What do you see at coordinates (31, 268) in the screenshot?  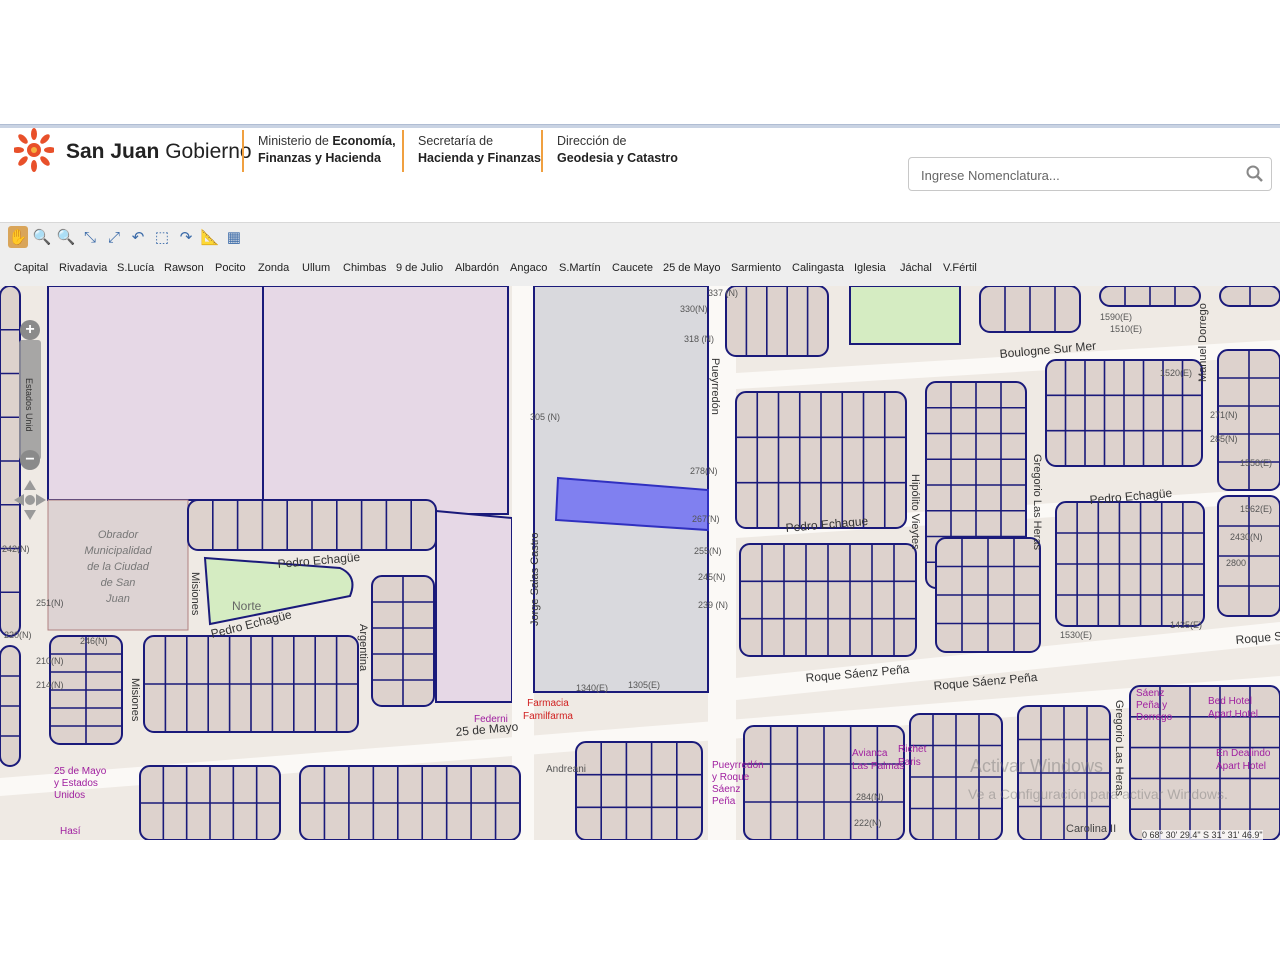 I see `dept-link: Capital` at bounding box center [31, 268].